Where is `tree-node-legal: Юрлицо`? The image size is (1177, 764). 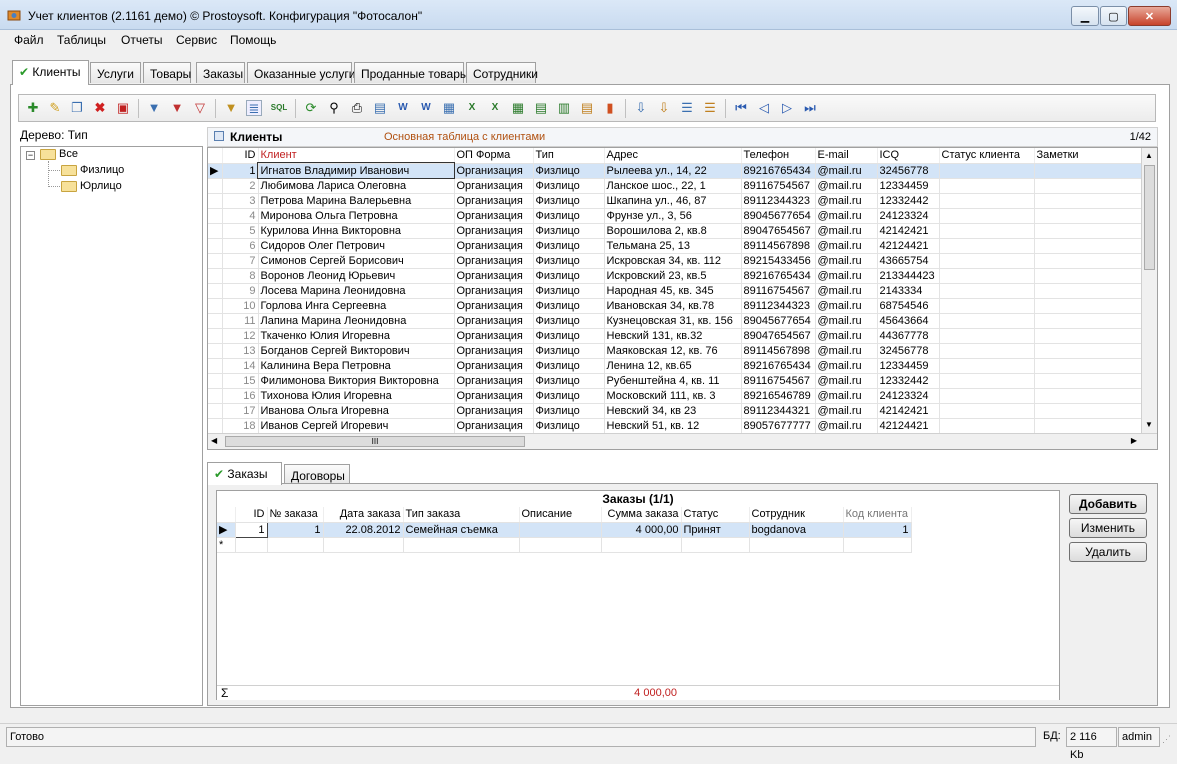
tree-node-legal: Юрлицо is located at coordinates (91, 186).